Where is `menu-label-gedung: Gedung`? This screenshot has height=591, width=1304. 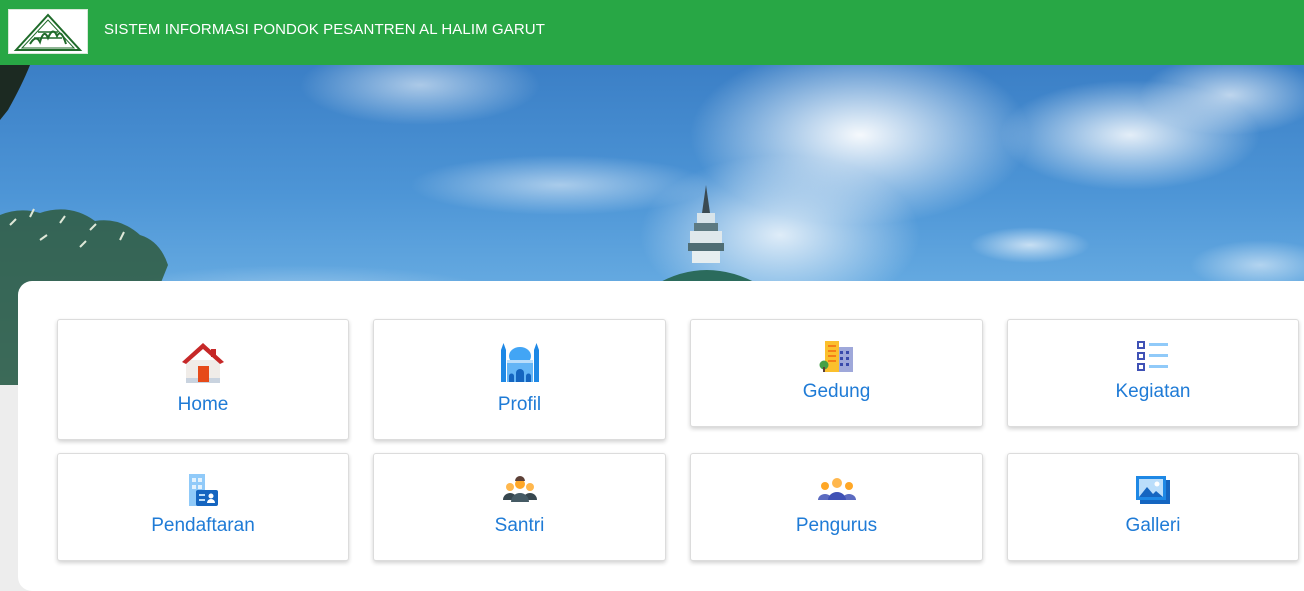
menu-label-gedung: Gedung is located at coordinates (836, 391).